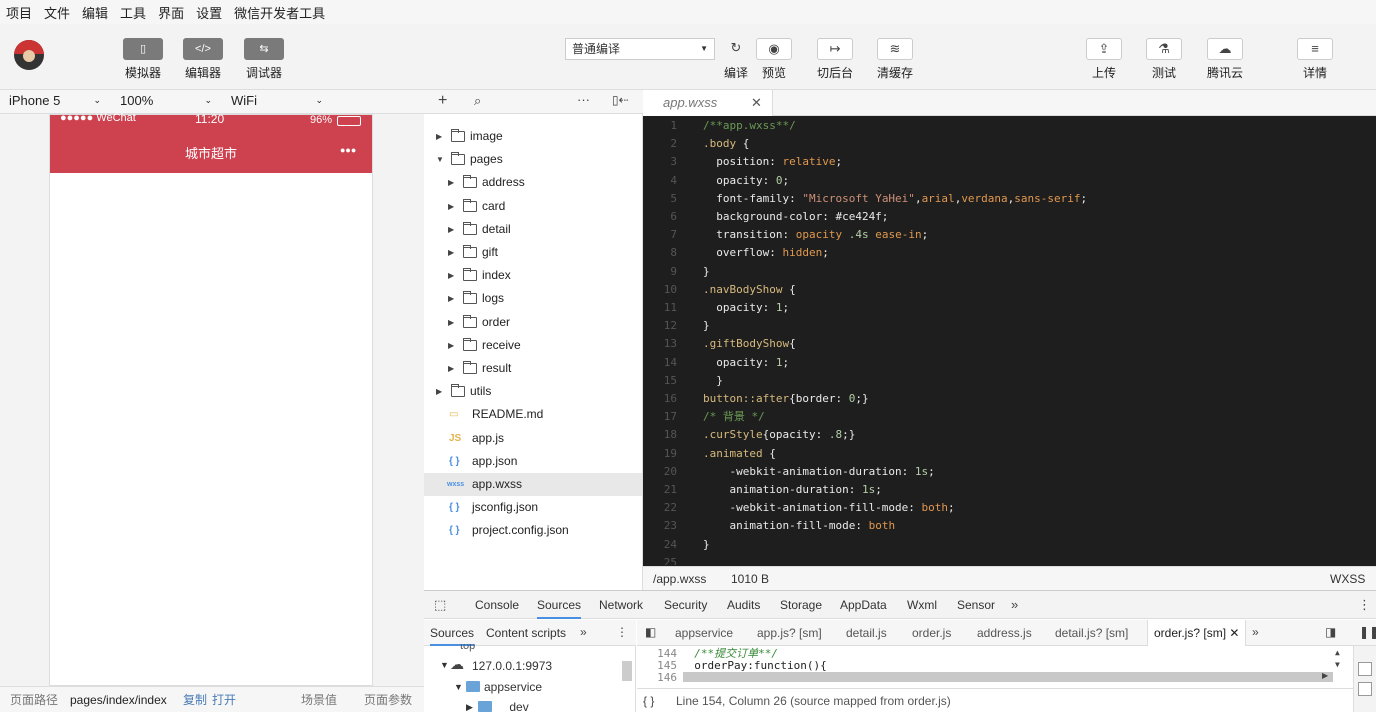 This screenshot has width=1376, height=712. Describe the element at coordinates (497, 605) in the screenshot. I see `devtools-tab-console: Console` at that location.